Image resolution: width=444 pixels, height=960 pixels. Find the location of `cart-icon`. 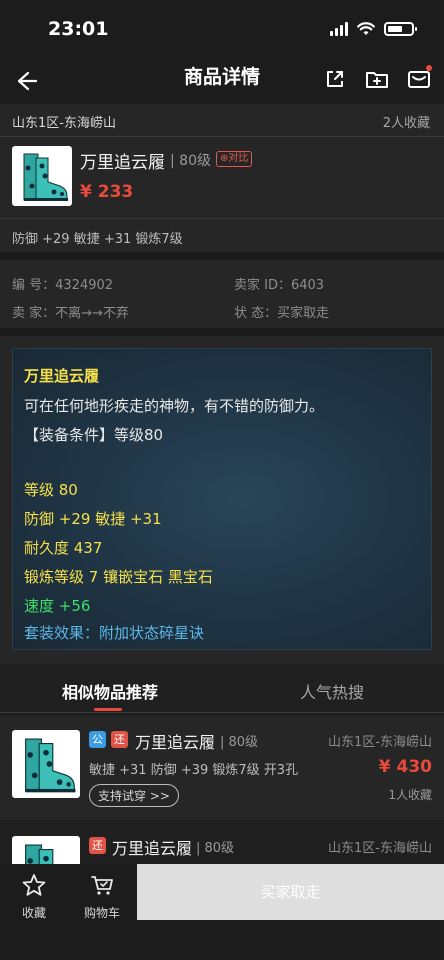

cart-icon is located at coordinates (102, 885).